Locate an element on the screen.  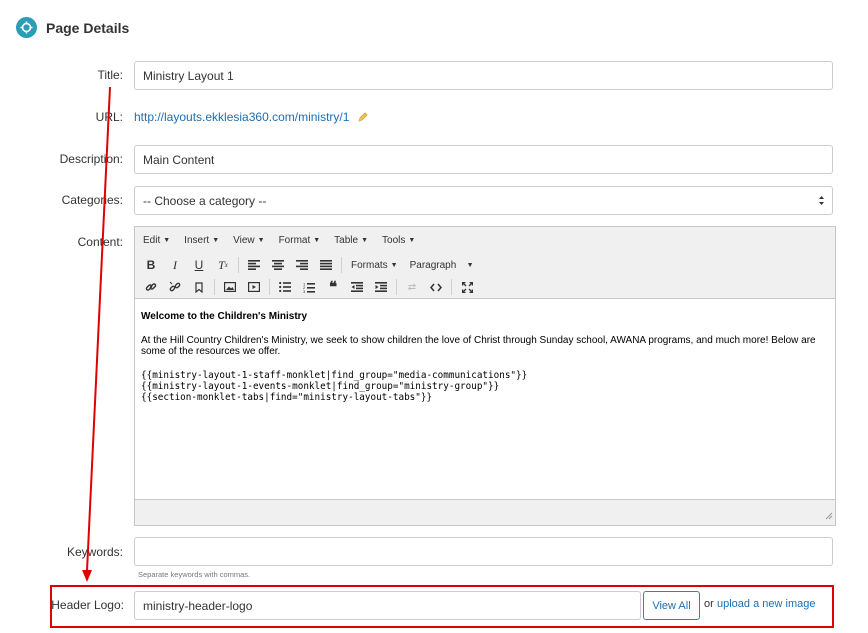
edit-pencil-icon is located at coordinates (363, 117).